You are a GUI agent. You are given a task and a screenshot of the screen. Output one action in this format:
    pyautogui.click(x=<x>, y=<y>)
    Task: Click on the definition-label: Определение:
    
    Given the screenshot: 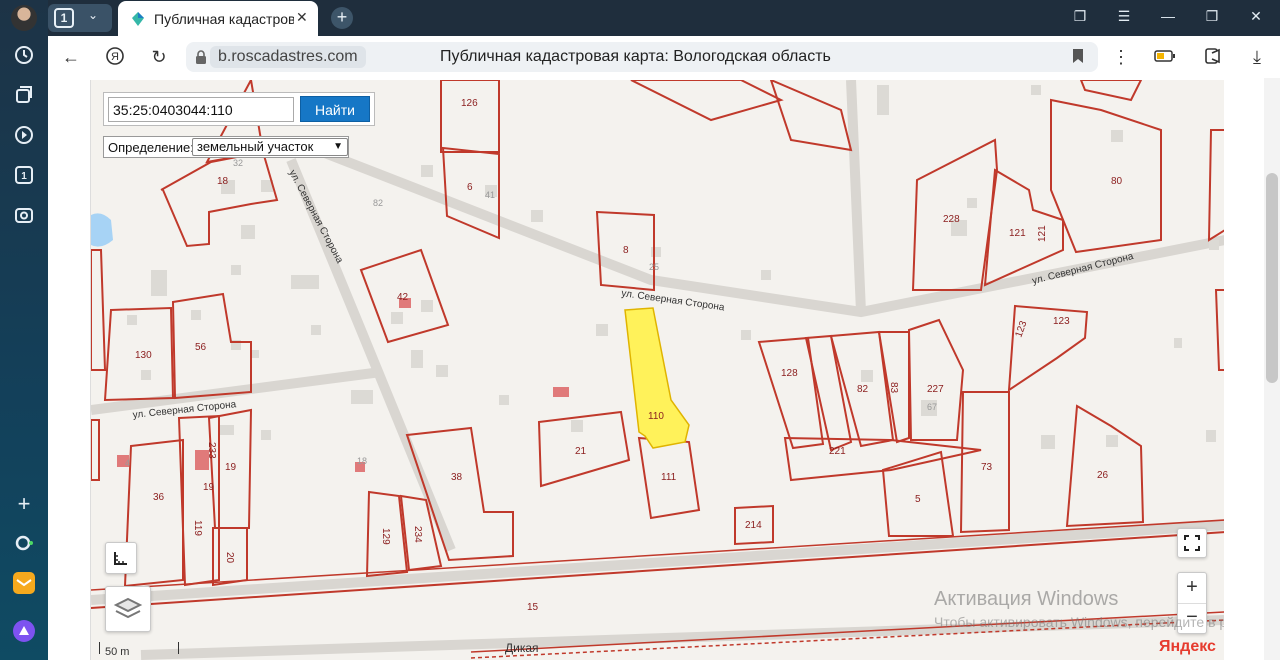 What is the action you would take?
    pyautogui.click(x=151, y=147)
    